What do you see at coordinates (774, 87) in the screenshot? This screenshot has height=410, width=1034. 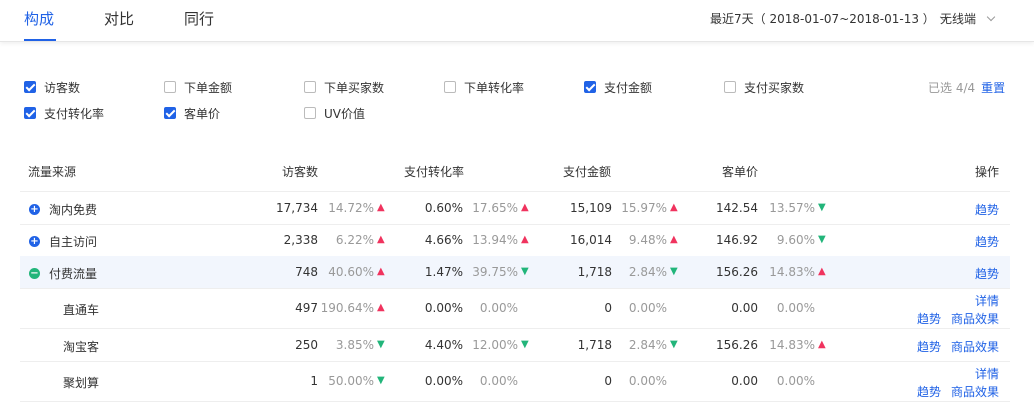 I see `metric-label: 支付买家数` at bounding box center [774, 87].